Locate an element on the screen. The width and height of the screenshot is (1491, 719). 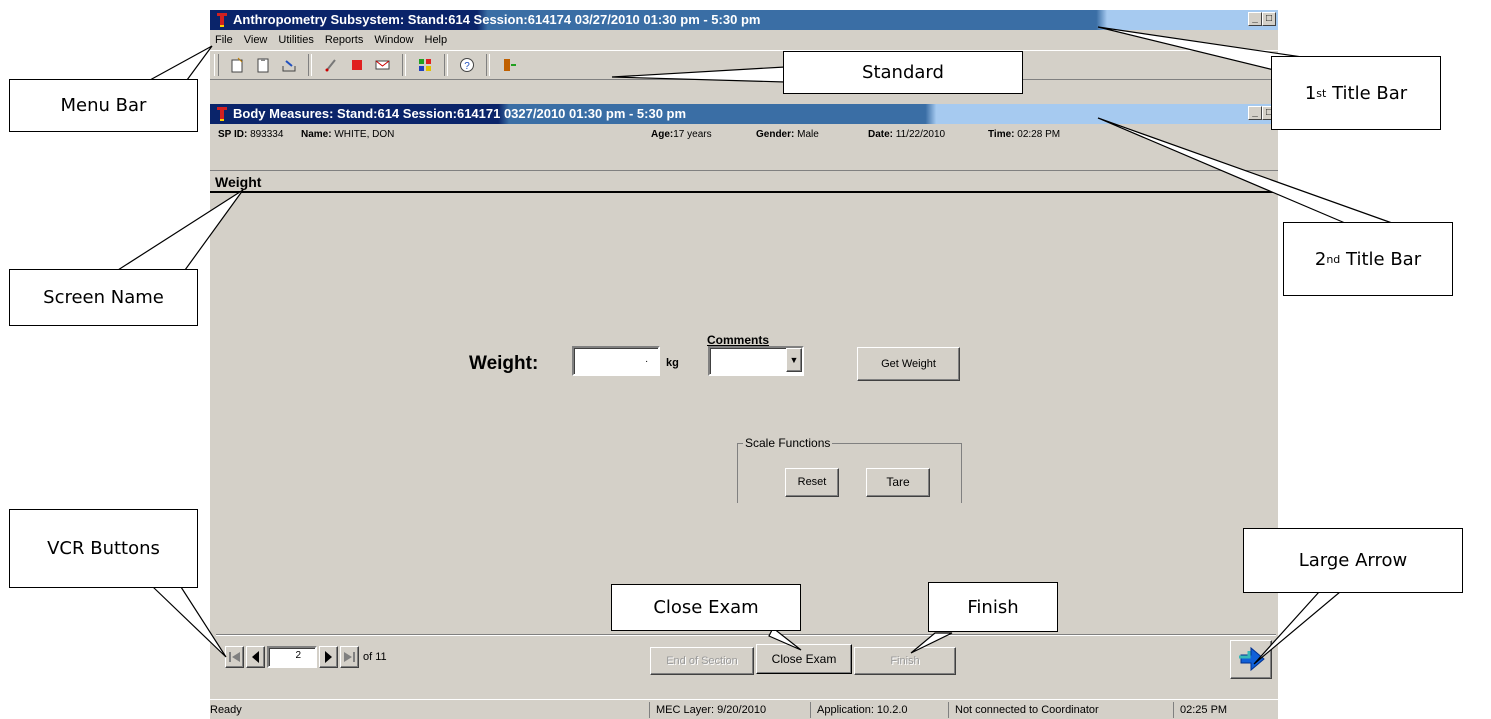
end-of-section-button: End of Section is located at coordinates (702, 661).